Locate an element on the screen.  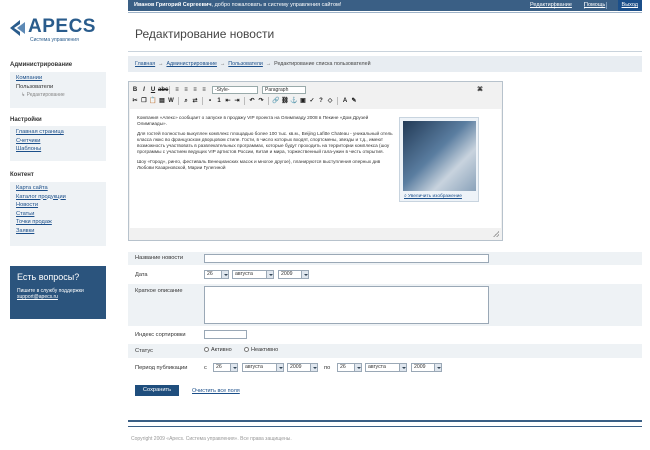
sidebar-item-catalog: Каталог продукции is located at coordinates (58, 197).